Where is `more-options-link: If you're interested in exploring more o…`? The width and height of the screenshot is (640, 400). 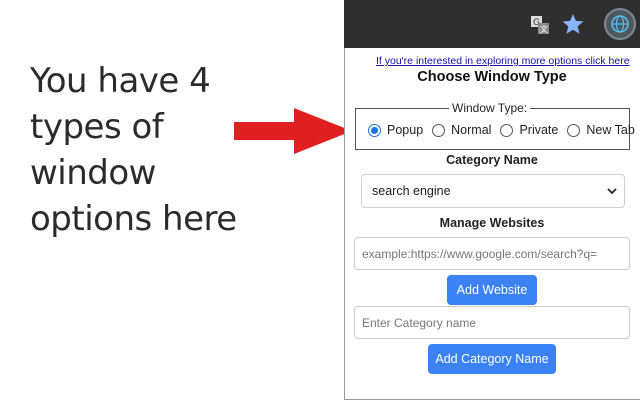 more-options-link: If you're interested in exploring more o… is located at coordinates (503, 61).